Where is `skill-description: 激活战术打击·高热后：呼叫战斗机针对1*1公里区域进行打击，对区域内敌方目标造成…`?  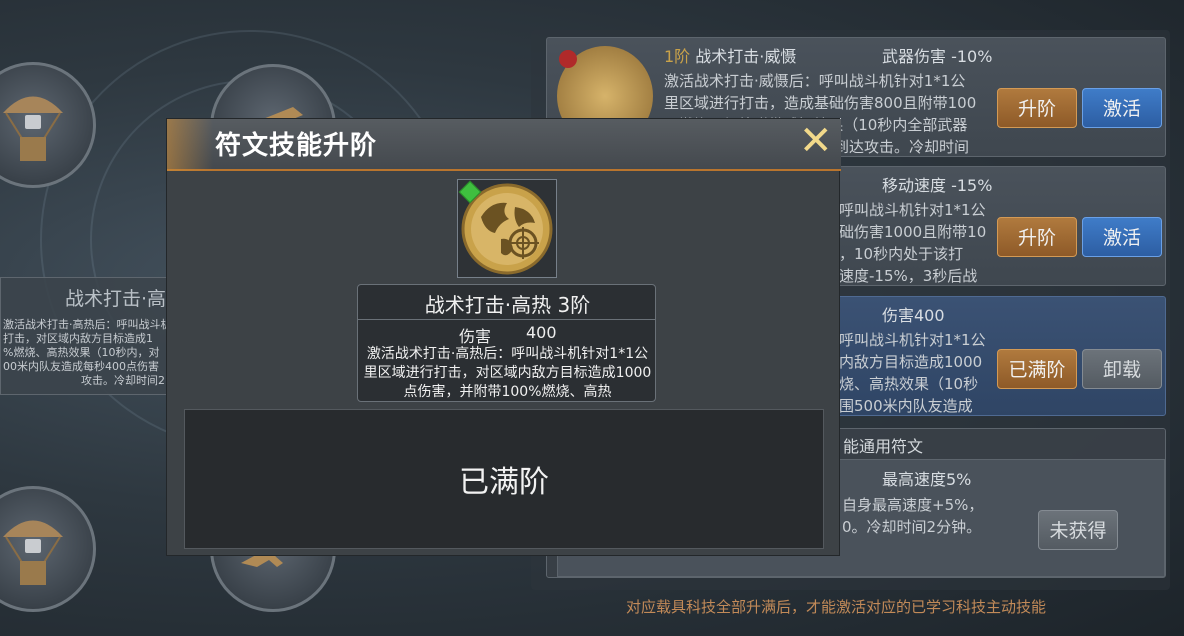 skill-description: 激活战术打击·高热后：呼叫战斗机针对1*1公里区域进行打击，对区域内敌方目标造成… is located at coordinates (507, 373).